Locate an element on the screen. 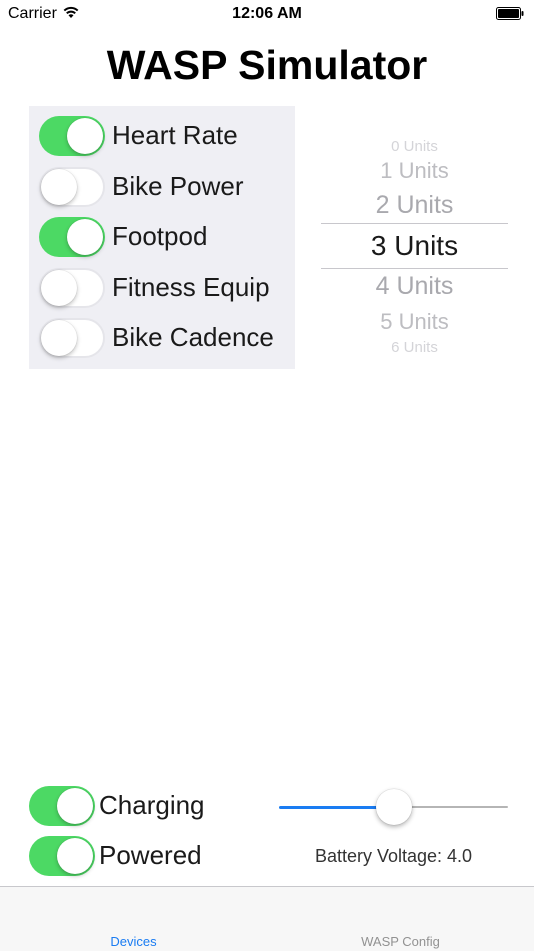 This screenshot has height=951, width=534. picker-selection-line-bottom is located at coordinates (414, 268).